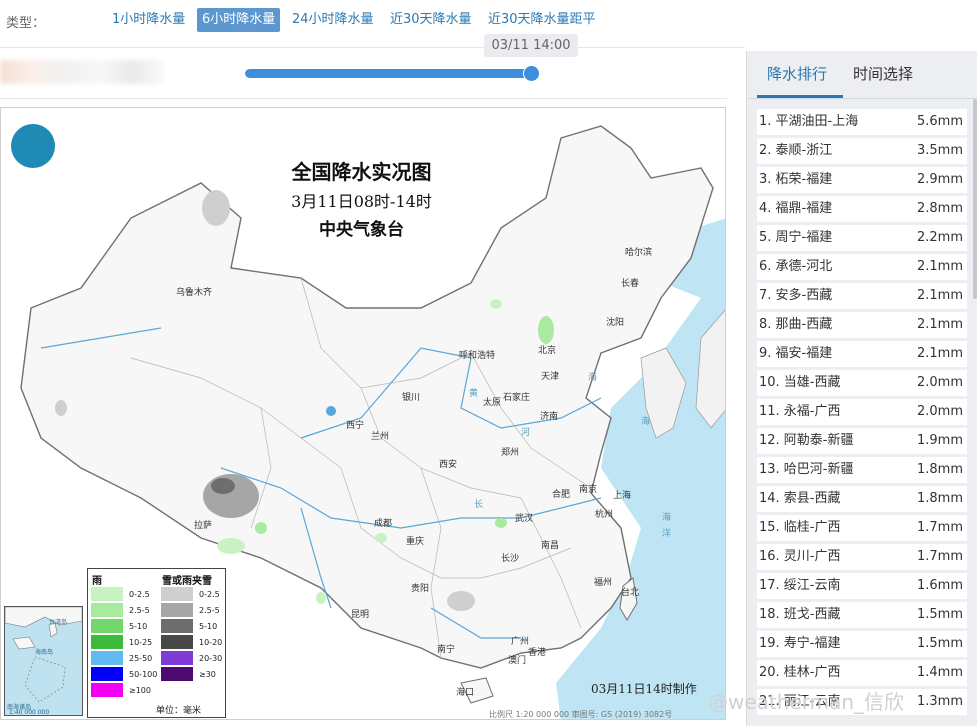 The image size is (977, 726). I want to click on city-label: 天津, so click(550, 377).